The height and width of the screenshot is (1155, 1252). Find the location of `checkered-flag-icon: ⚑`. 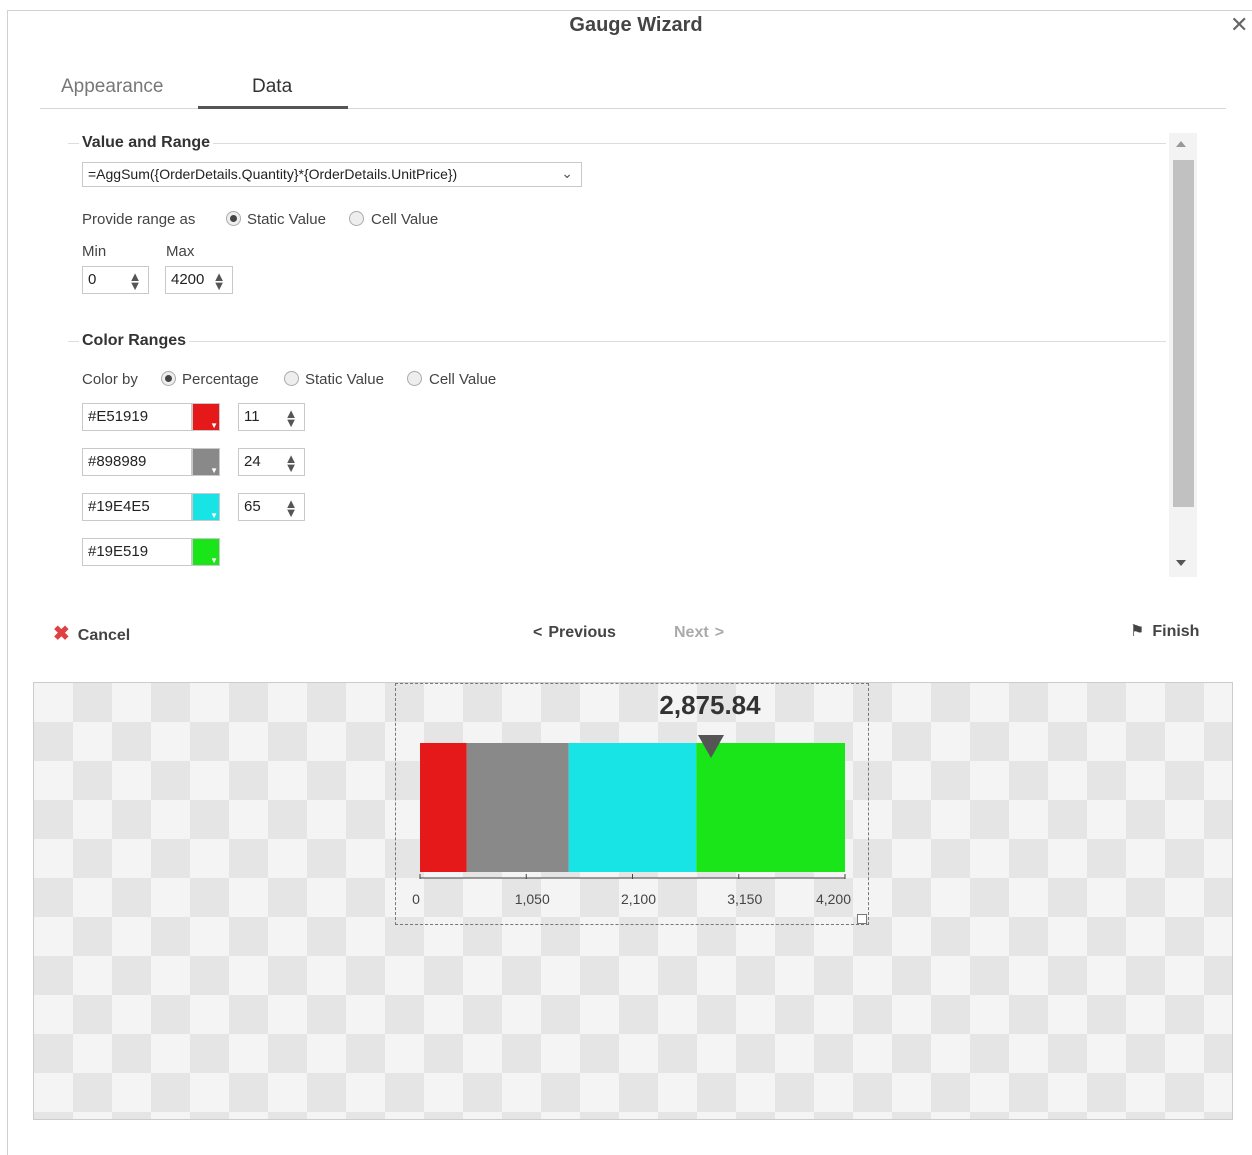

checkered-flag-icon: ⚑ is located at coordinates (1137, 631).